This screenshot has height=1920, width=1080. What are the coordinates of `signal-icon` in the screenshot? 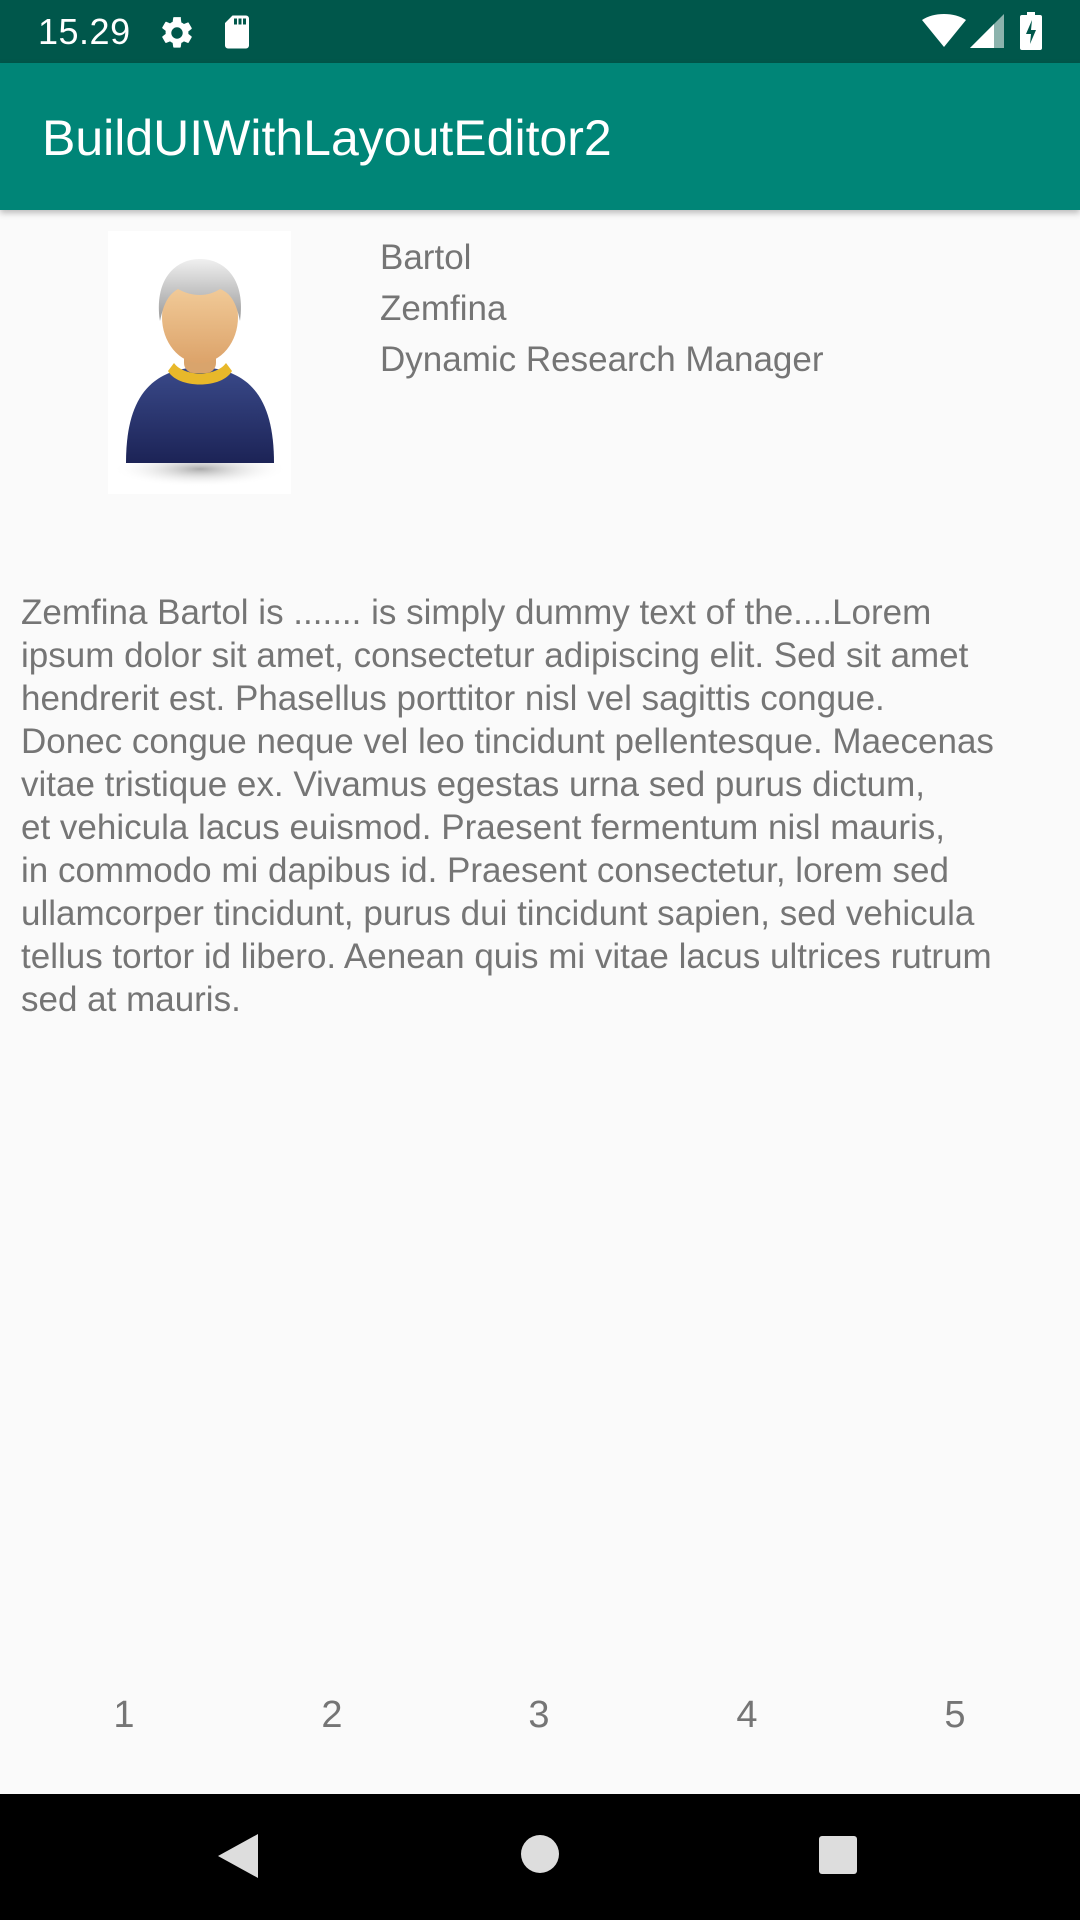 It's located at (987, 31).